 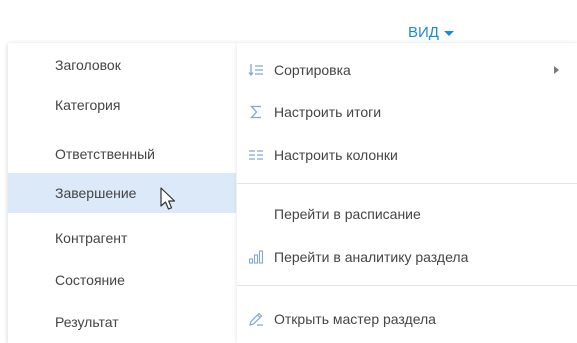 What do you see at coordinates (336, 155) in the screenshot?
I see `menu-item-label: Настроить колонки` at bounding box center [336, 155].